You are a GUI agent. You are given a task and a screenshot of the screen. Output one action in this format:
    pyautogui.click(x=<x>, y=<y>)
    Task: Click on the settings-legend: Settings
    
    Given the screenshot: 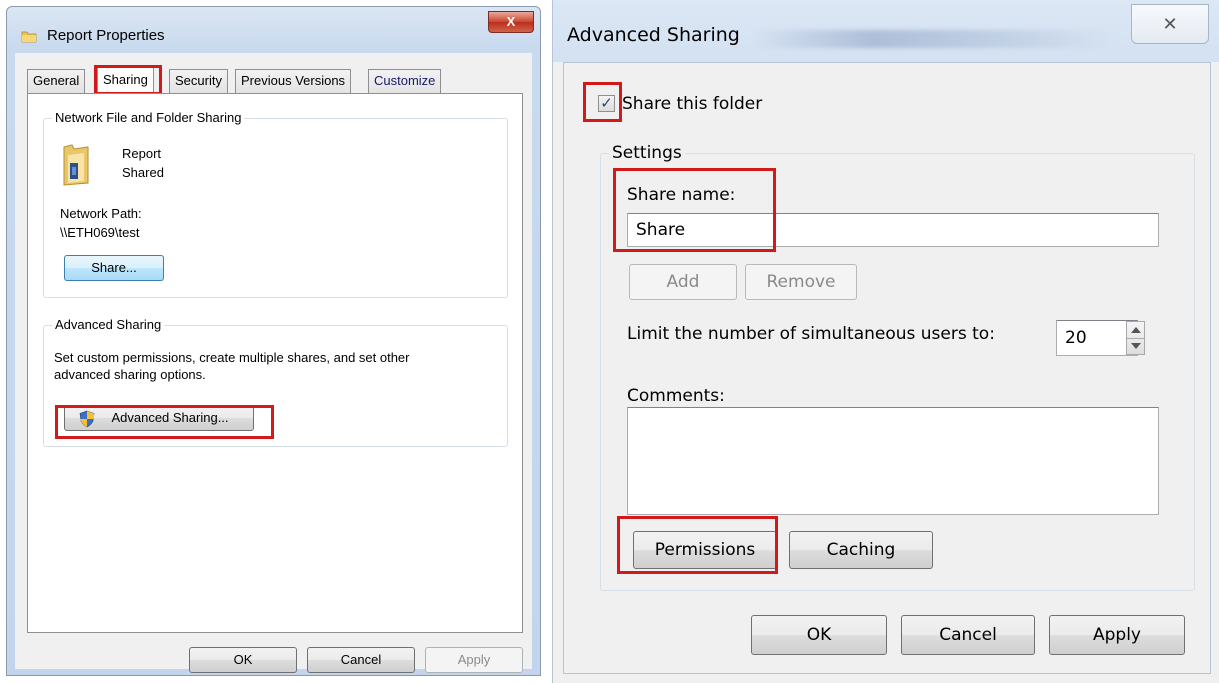 What is the action you would take?
    pyautogui.click(x=647, y=153)
    